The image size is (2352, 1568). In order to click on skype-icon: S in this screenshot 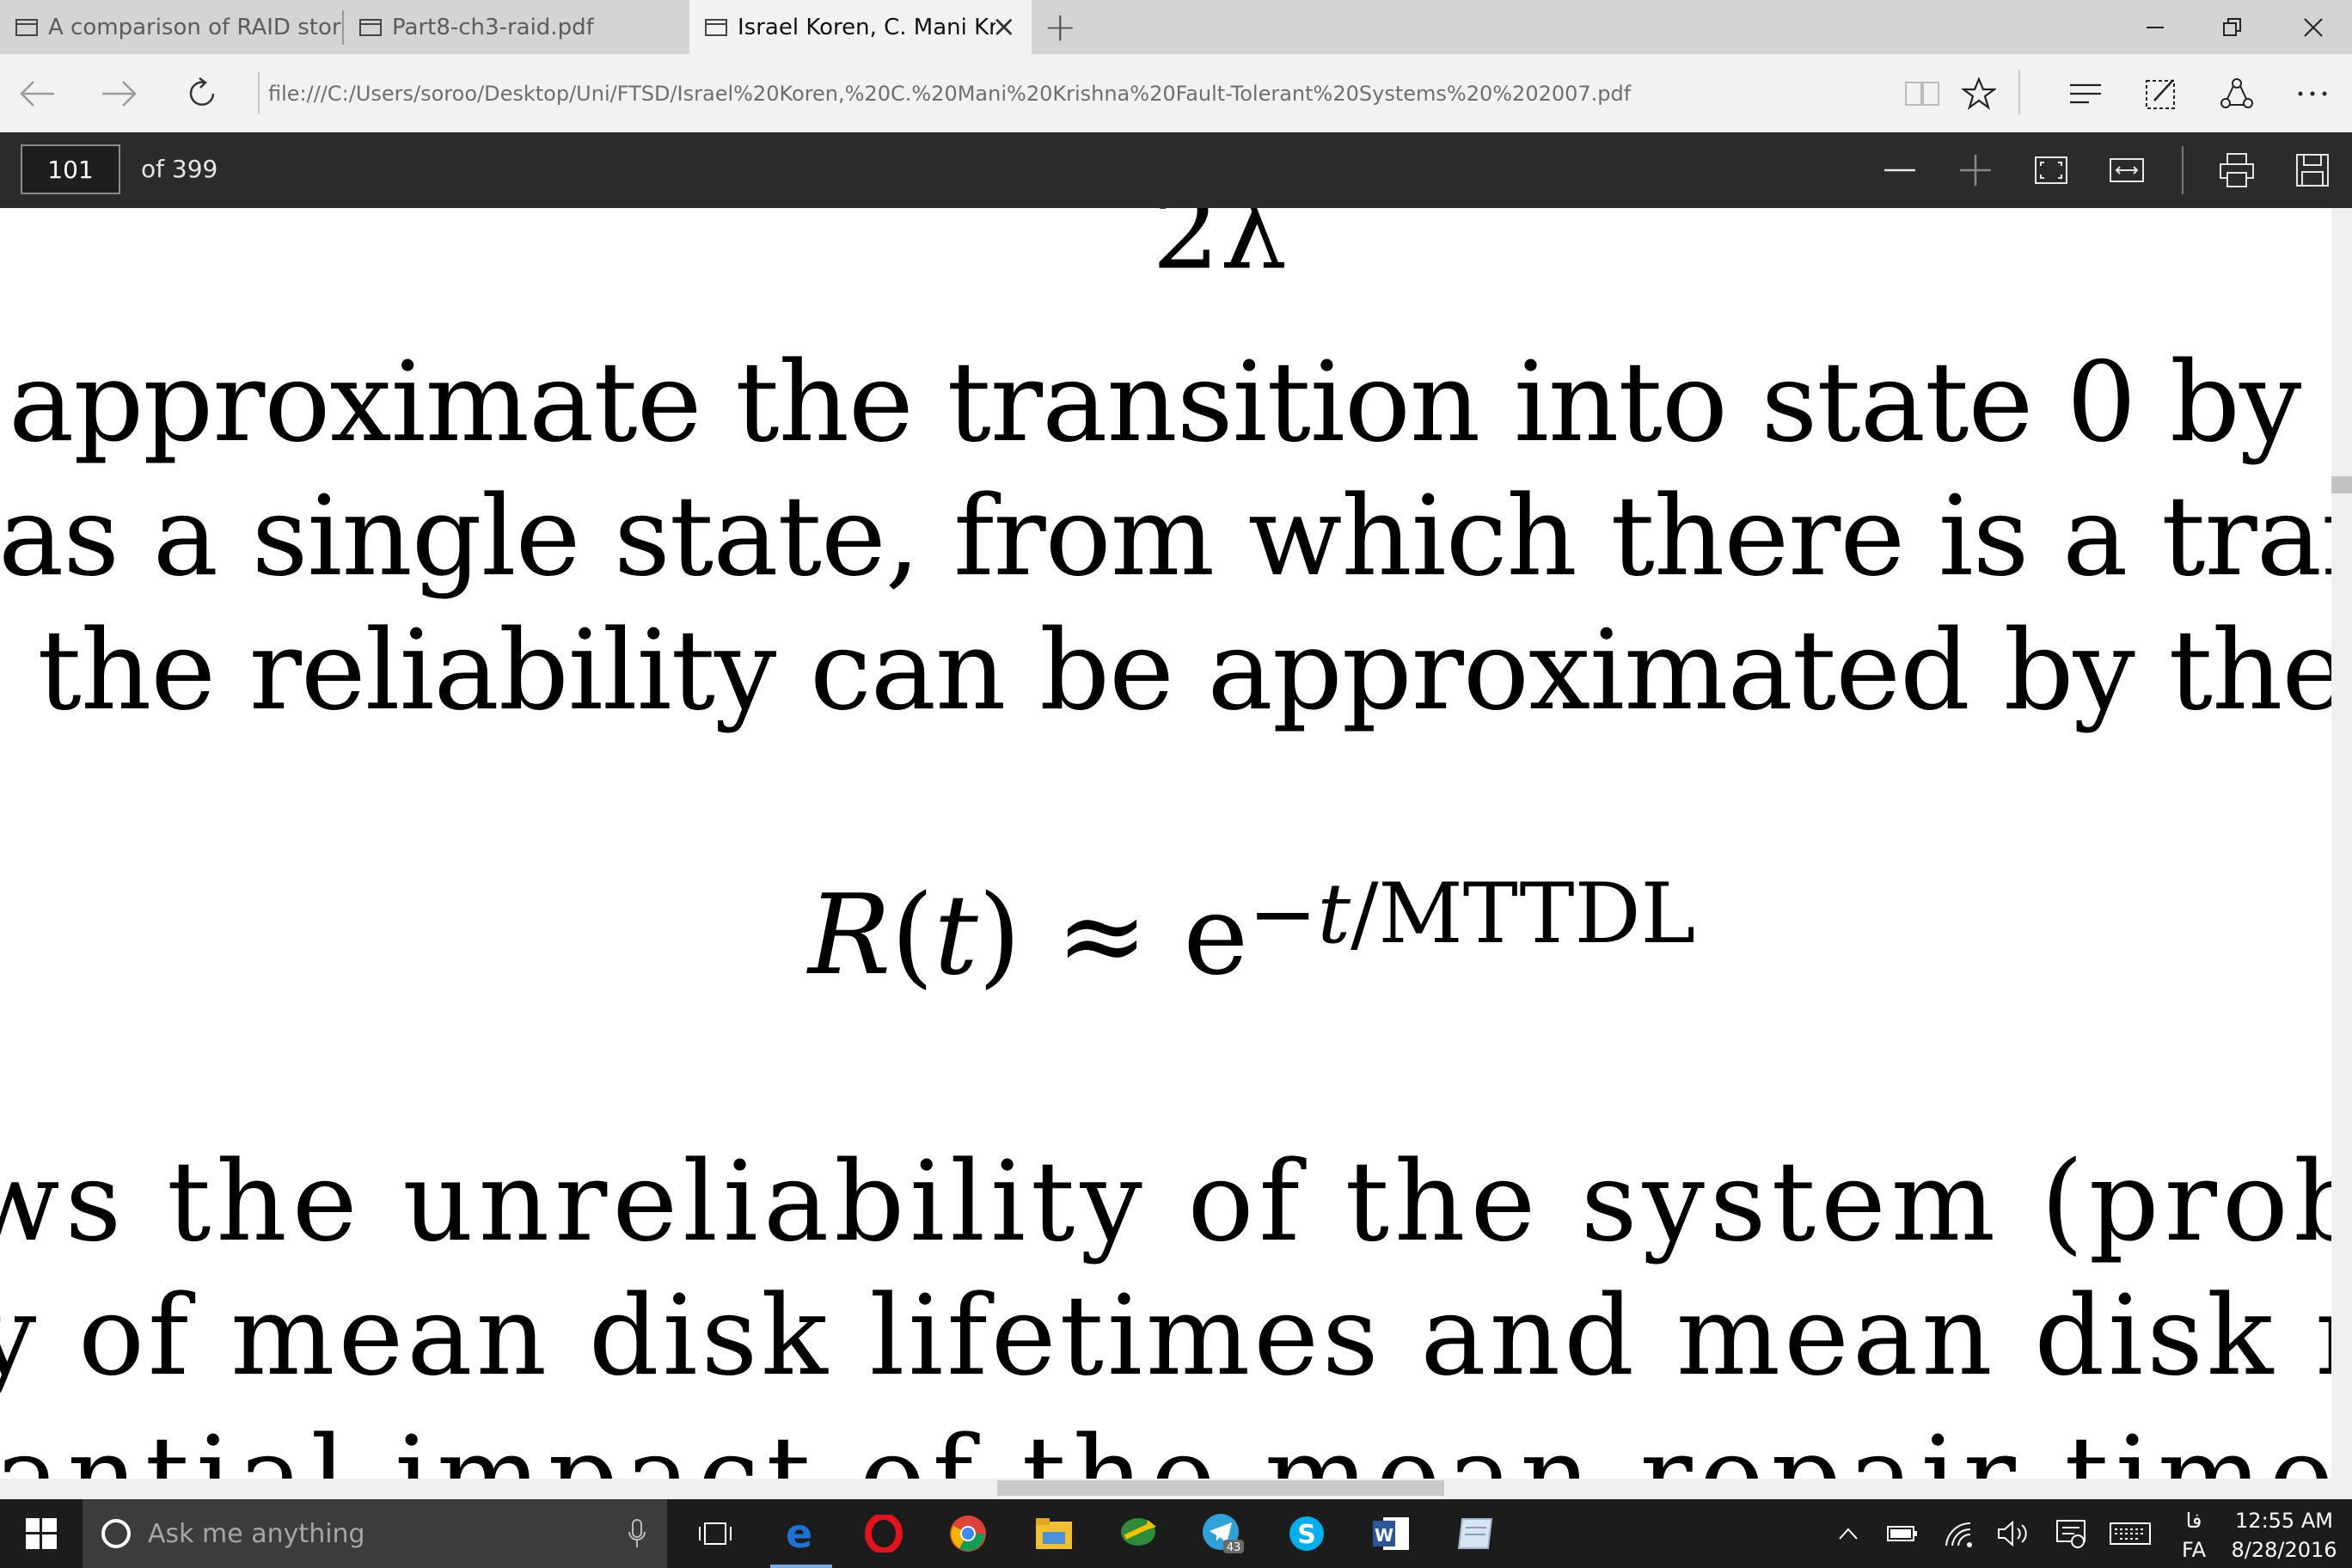, I will do `click(1306, 1533)`.